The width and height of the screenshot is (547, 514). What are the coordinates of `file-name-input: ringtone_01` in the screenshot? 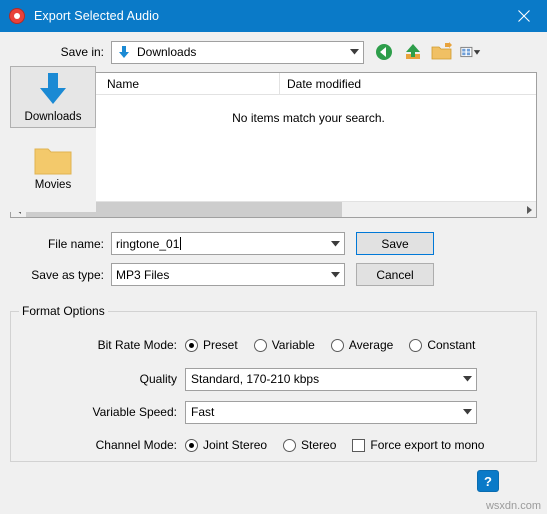 It's located at (228, 243).